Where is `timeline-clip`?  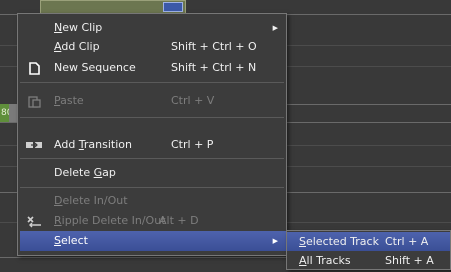 timeline-clip is located at coordinates (113, 7).